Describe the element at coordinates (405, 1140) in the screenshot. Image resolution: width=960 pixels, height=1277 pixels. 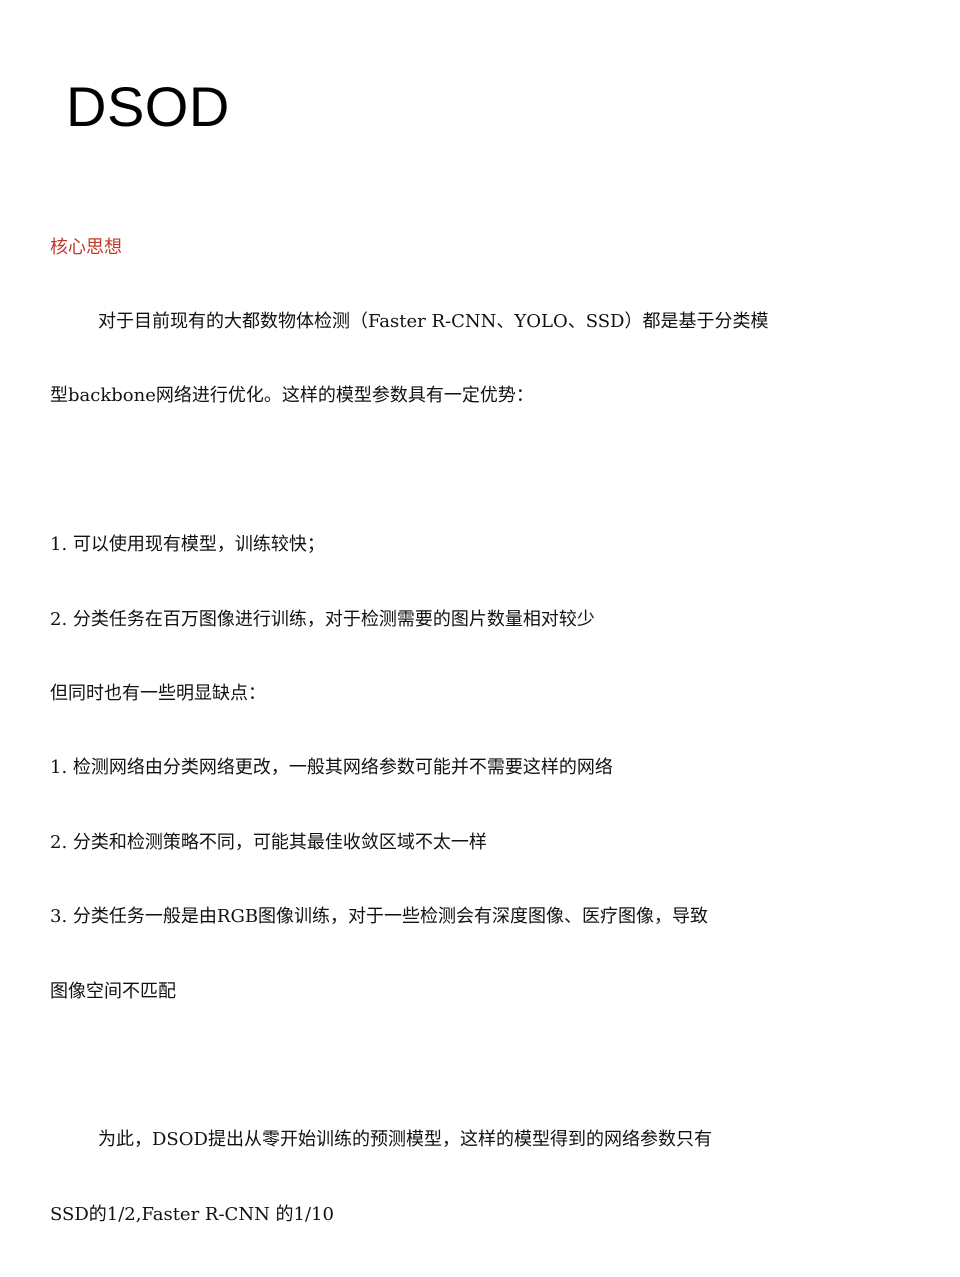
I see `conclusion-line-1: 为此，DSOD提出从零开始训练的预测模型，这样的模型得到的网络参数只有` at that location.